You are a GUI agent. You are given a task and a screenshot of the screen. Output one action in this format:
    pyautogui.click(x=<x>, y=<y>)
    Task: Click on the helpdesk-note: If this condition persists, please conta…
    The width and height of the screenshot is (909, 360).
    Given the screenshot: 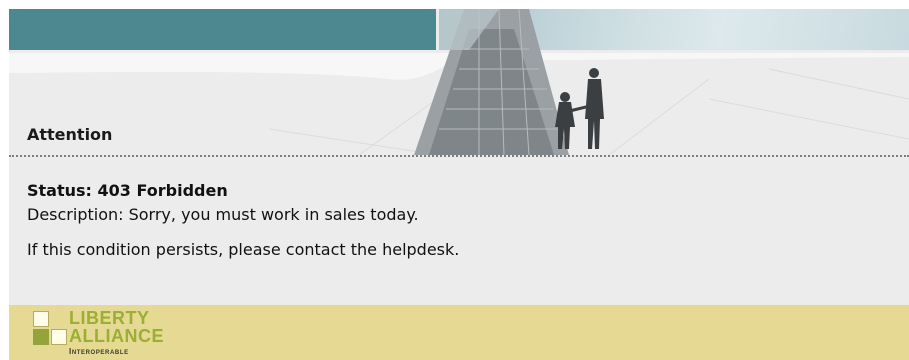 What is the action you would take?
    pyautogui.click(x=243, y=249)
    